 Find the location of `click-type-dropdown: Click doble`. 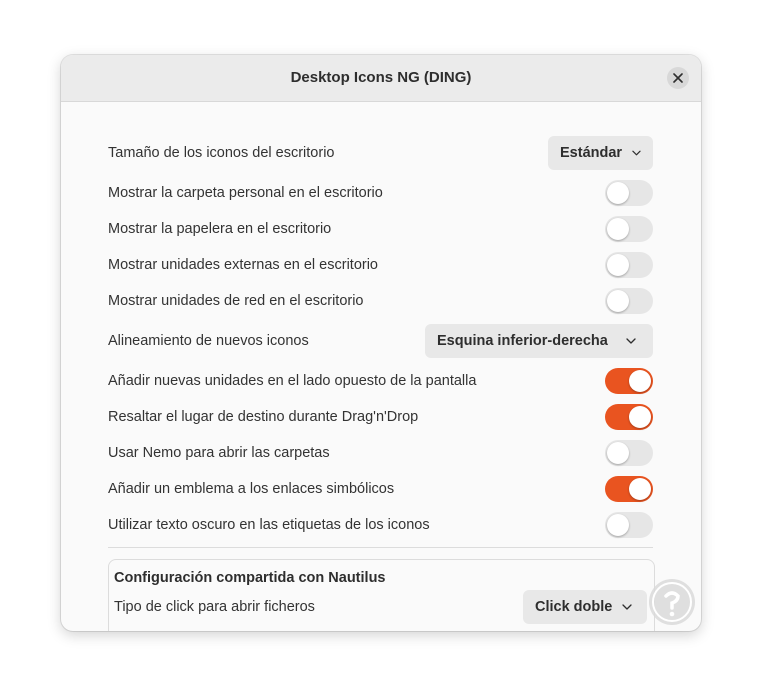

click-type-dropdown: Click doble is located at coordinates (585, 607).